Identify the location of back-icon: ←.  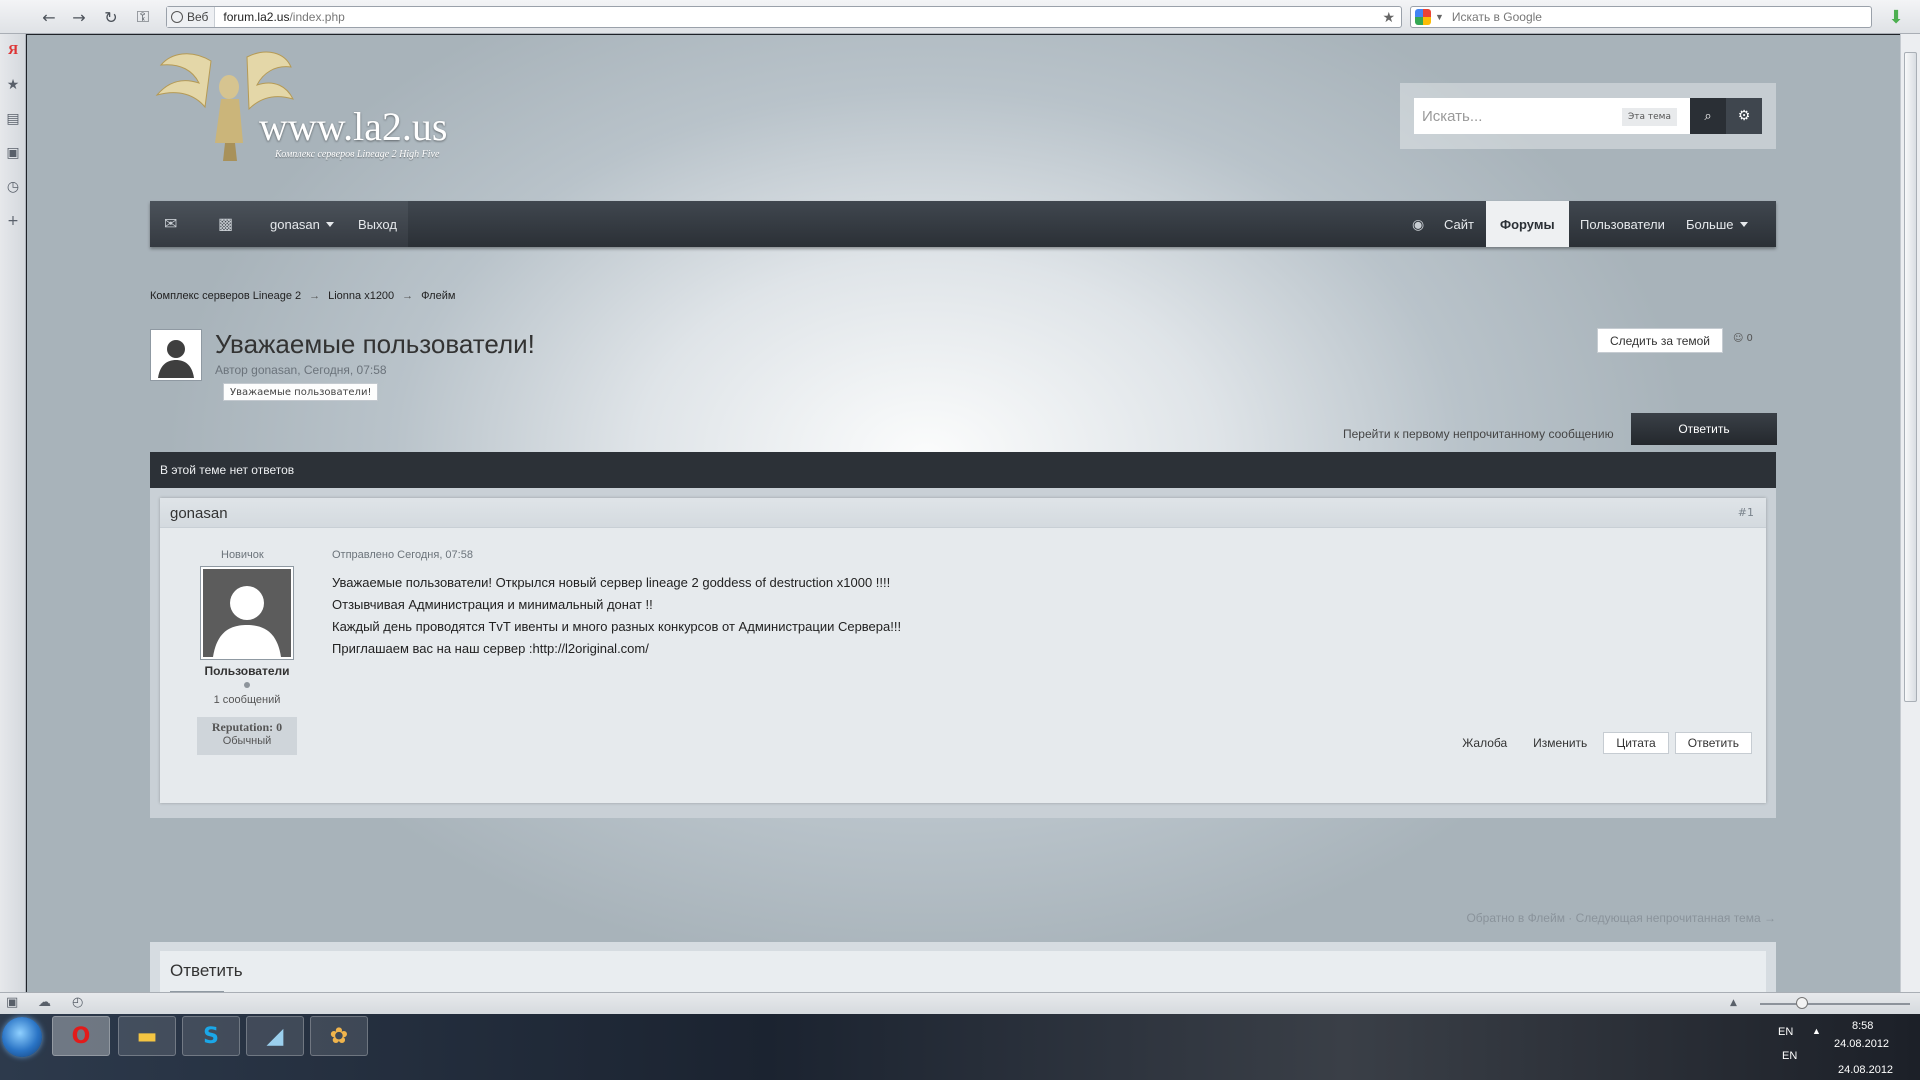
(49, 17).